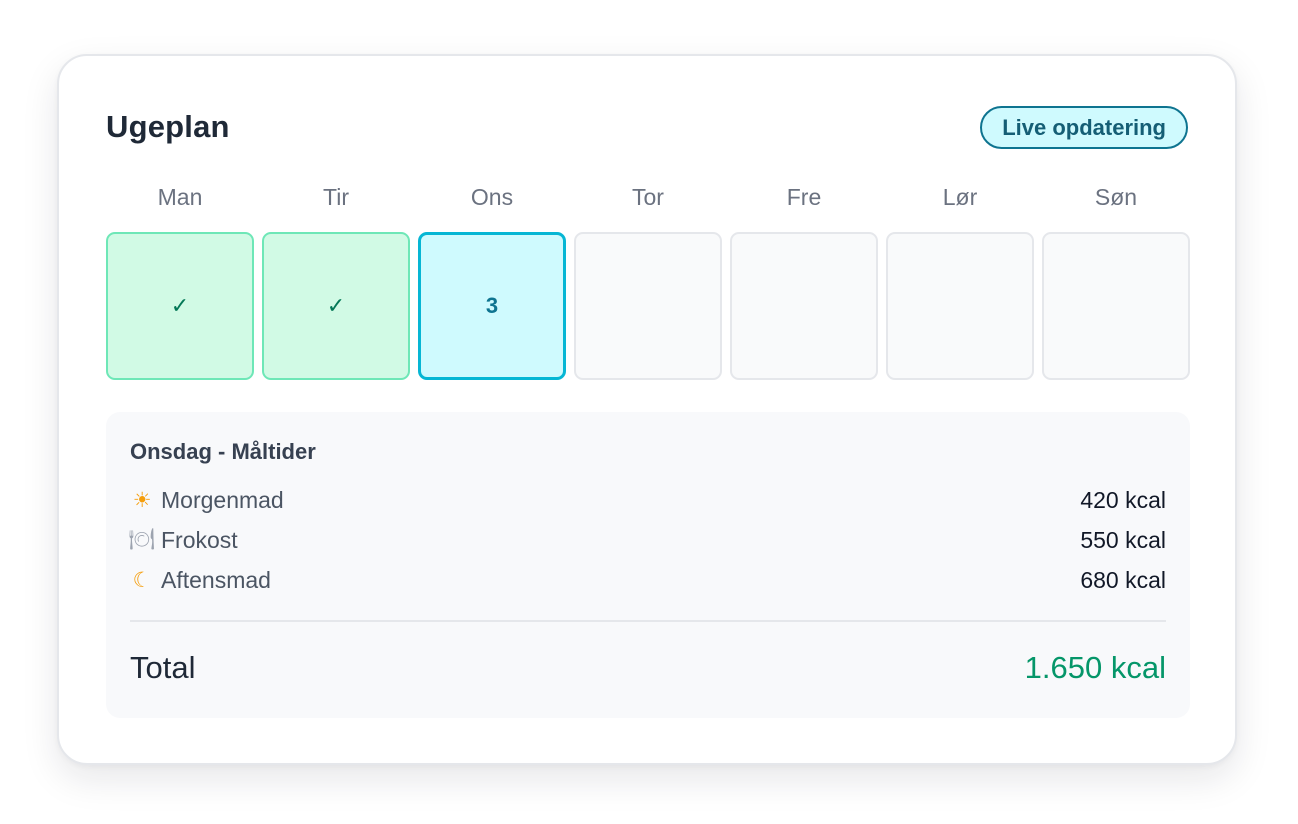 The height and width of the screenshot is (824, 1298). Describe the element at coordinates (180, 197) in the screenshot. I see `day-label-man: Man` at that location.